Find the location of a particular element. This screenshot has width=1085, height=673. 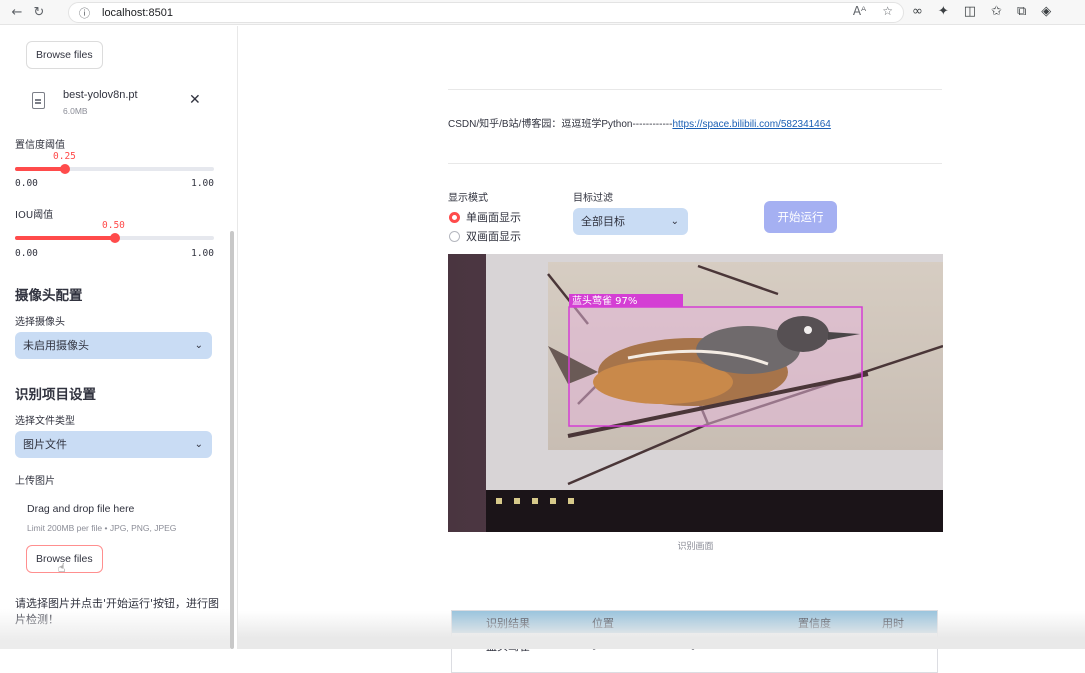

iou-slider is located at coordinates (114, 238).